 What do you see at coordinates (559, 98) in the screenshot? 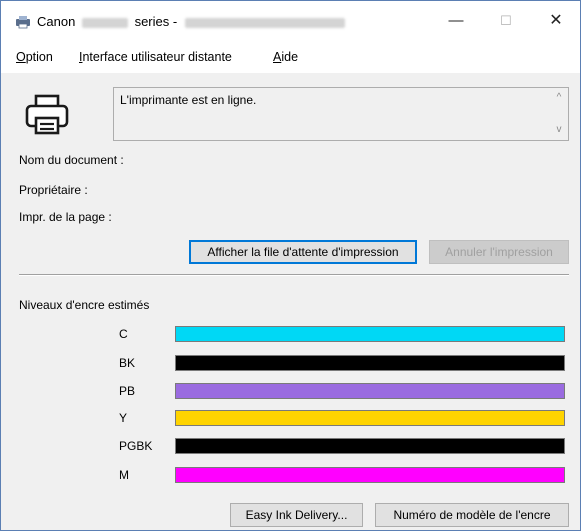
I see `scroll-up-icon: ^` at bounding box center [559, 98].